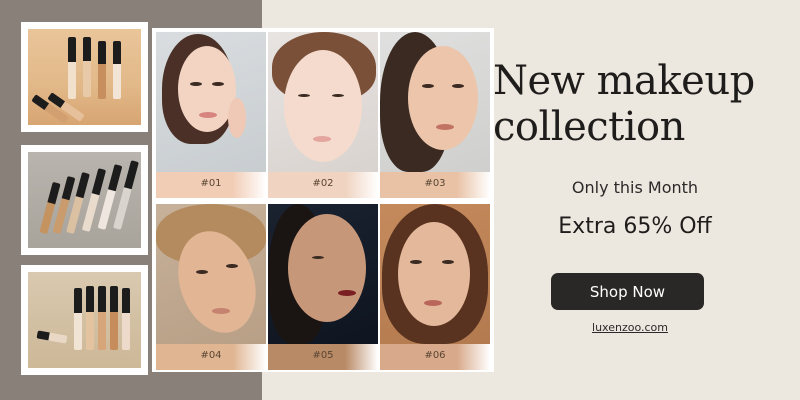 The height and width of the screenshot is (400, 800). I want to click on shade-card-06: #06, so click(435, 287).